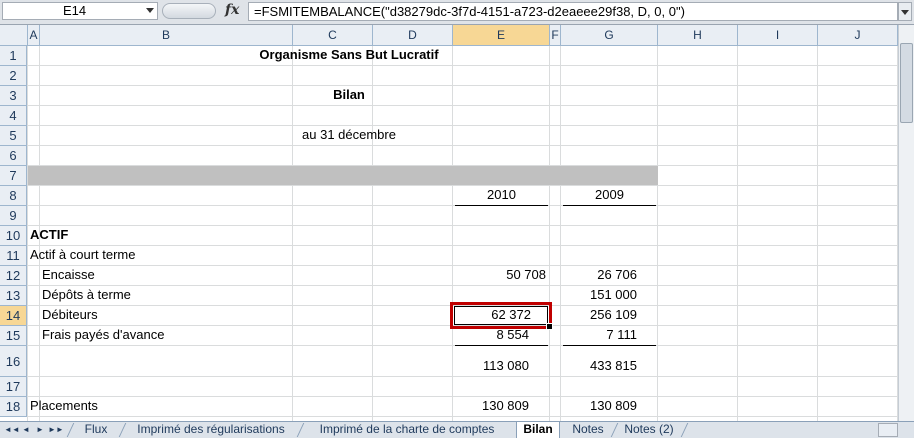 The image size is (914, 438). Describe the element at coordinates (13, 316) in the screenshot. I see `row-header-14: 14` at that location.